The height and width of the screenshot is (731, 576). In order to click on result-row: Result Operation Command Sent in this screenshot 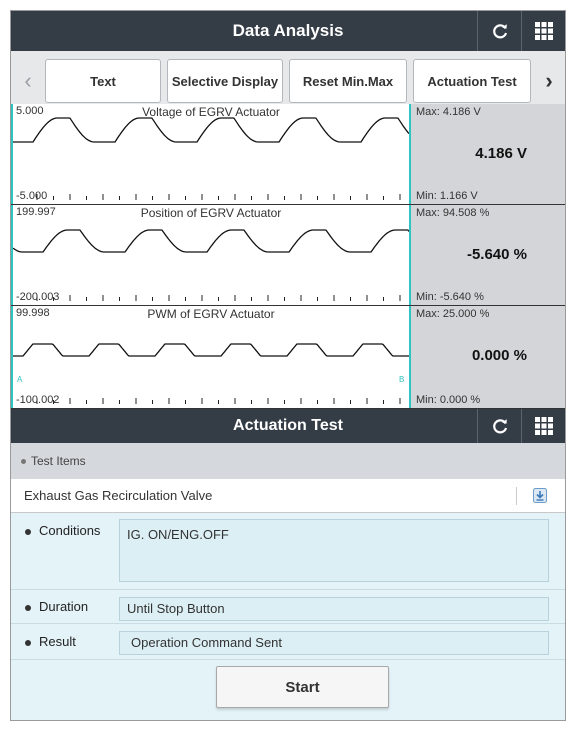, I will do `click(288, 642)`.